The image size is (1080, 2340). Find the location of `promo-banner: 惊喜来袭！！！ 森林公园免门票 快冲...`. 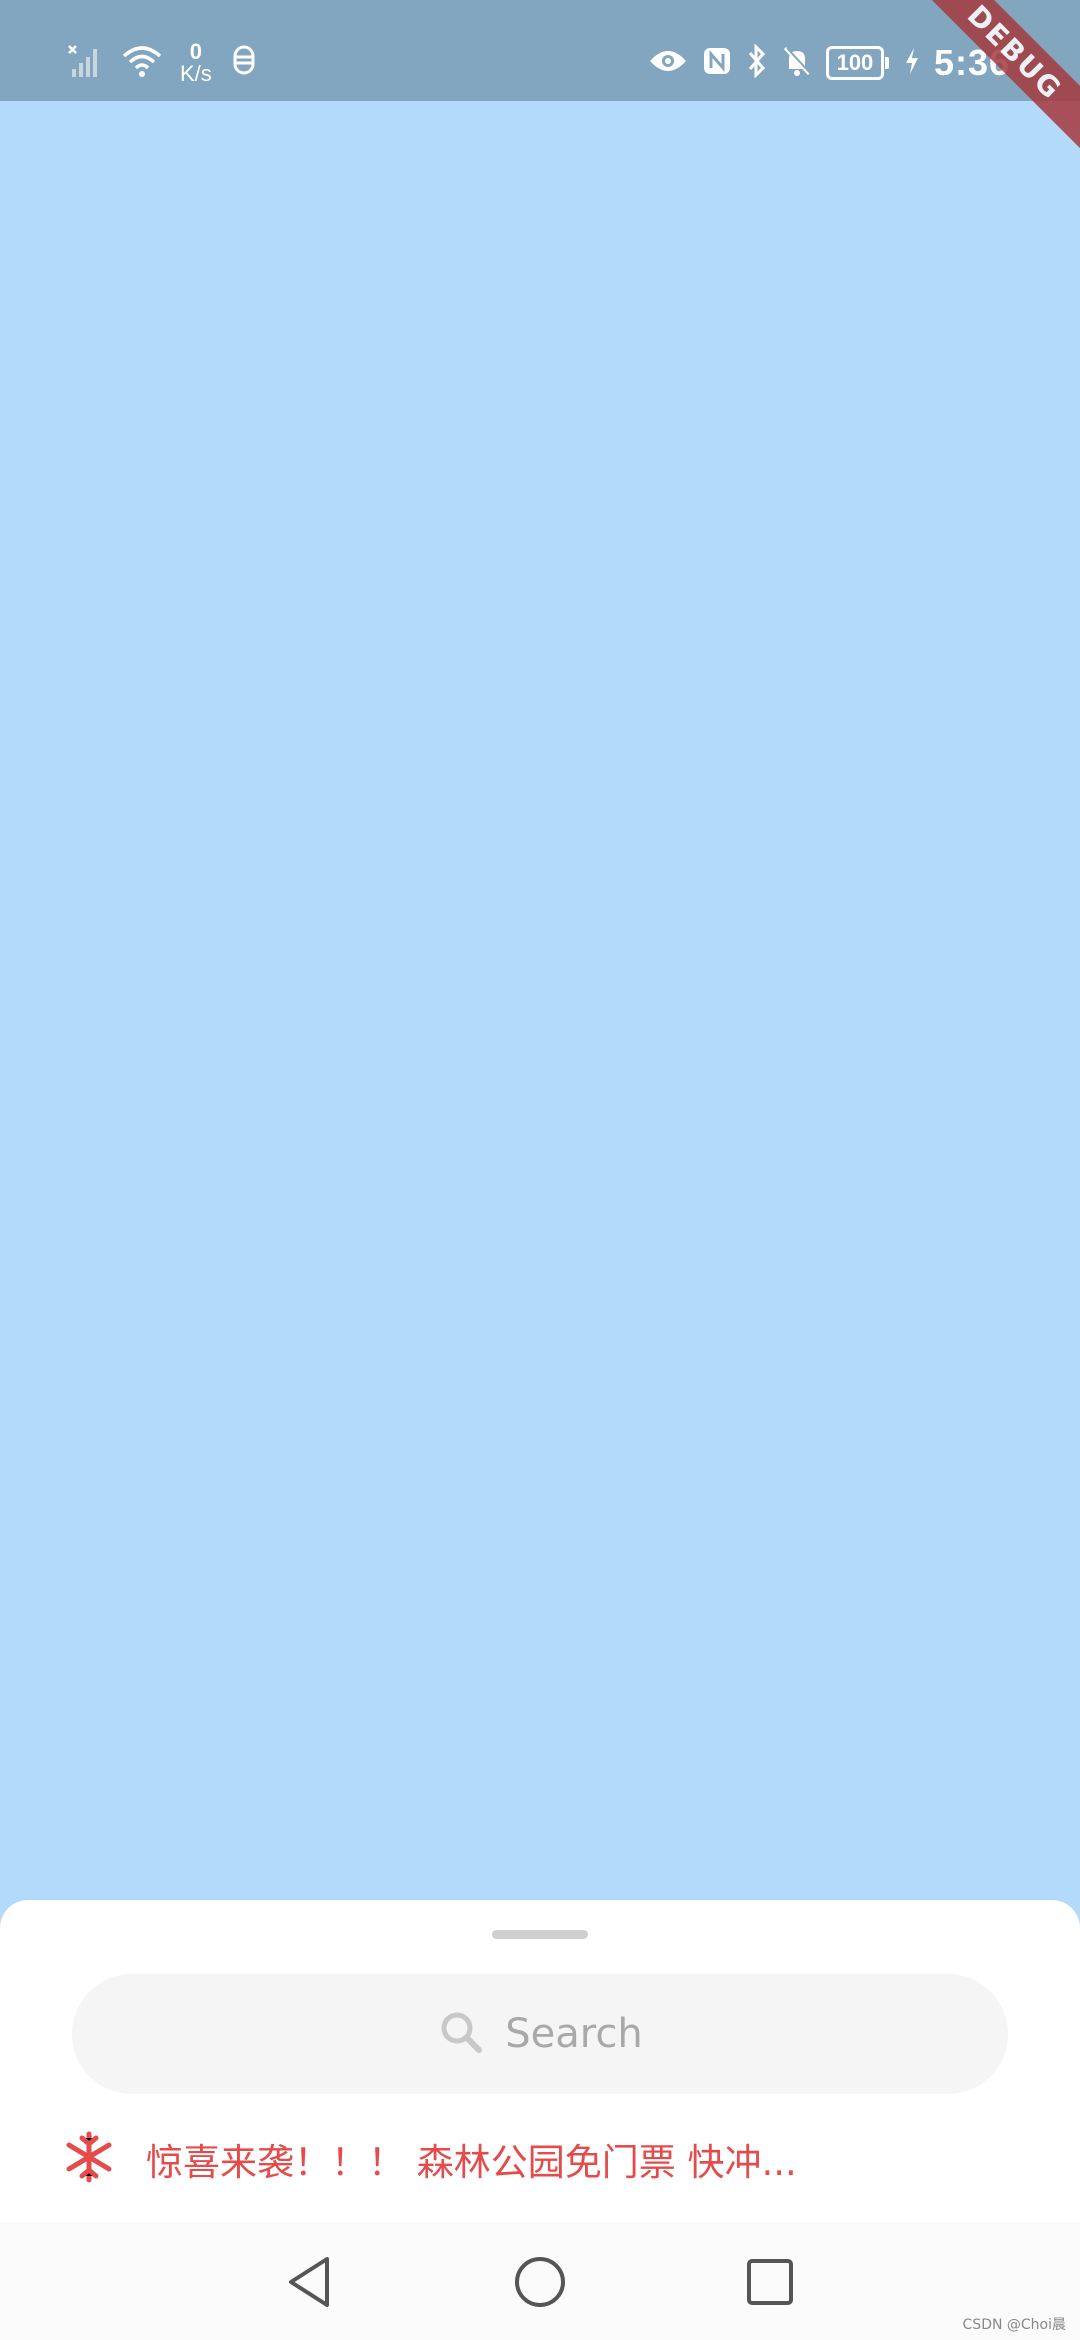

promo-banner: 惊喜来袭！！！ 森林公园免门票 快冲... is located at coordinates (429, 2159).